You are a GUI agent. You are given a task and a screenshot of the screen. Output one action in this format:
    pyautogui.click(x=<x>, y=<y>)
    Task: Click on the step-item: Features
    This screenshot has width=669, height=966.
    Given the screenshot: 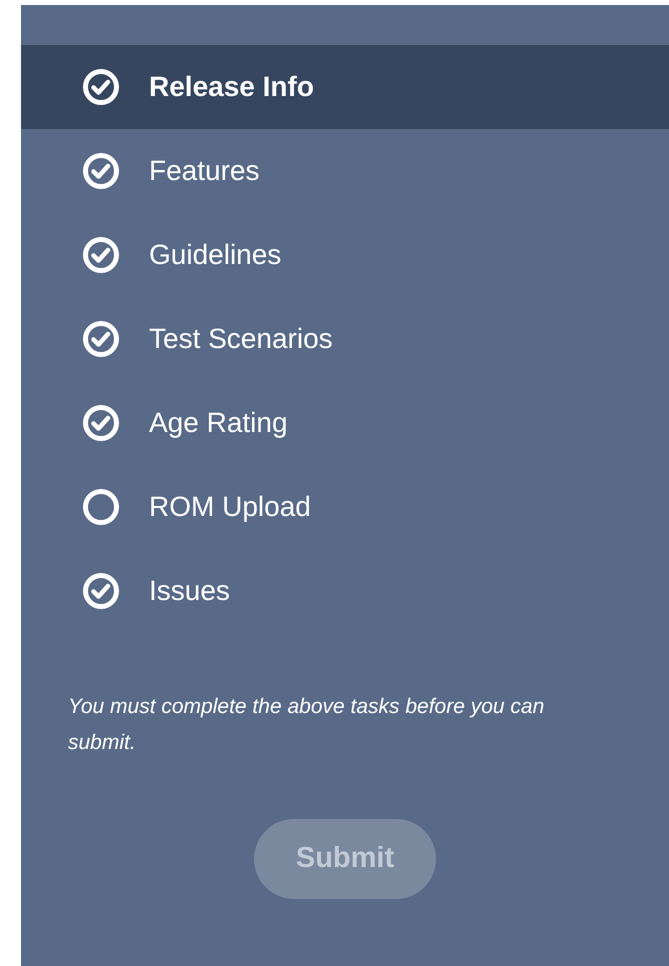 What is the action you would take?
    pyautogui.click(x=345, y=171)
    